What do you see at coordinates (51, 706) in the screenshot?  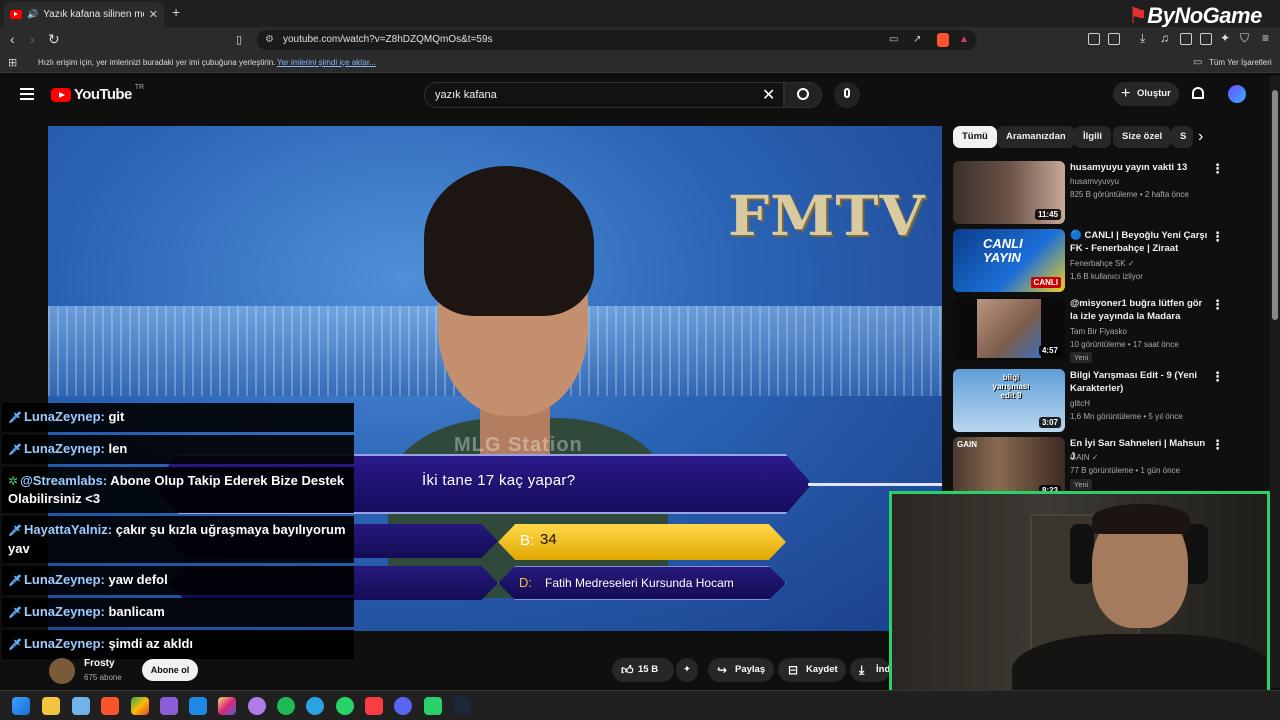 I see `file-explorer-icon` at bounding box center [51, 706].